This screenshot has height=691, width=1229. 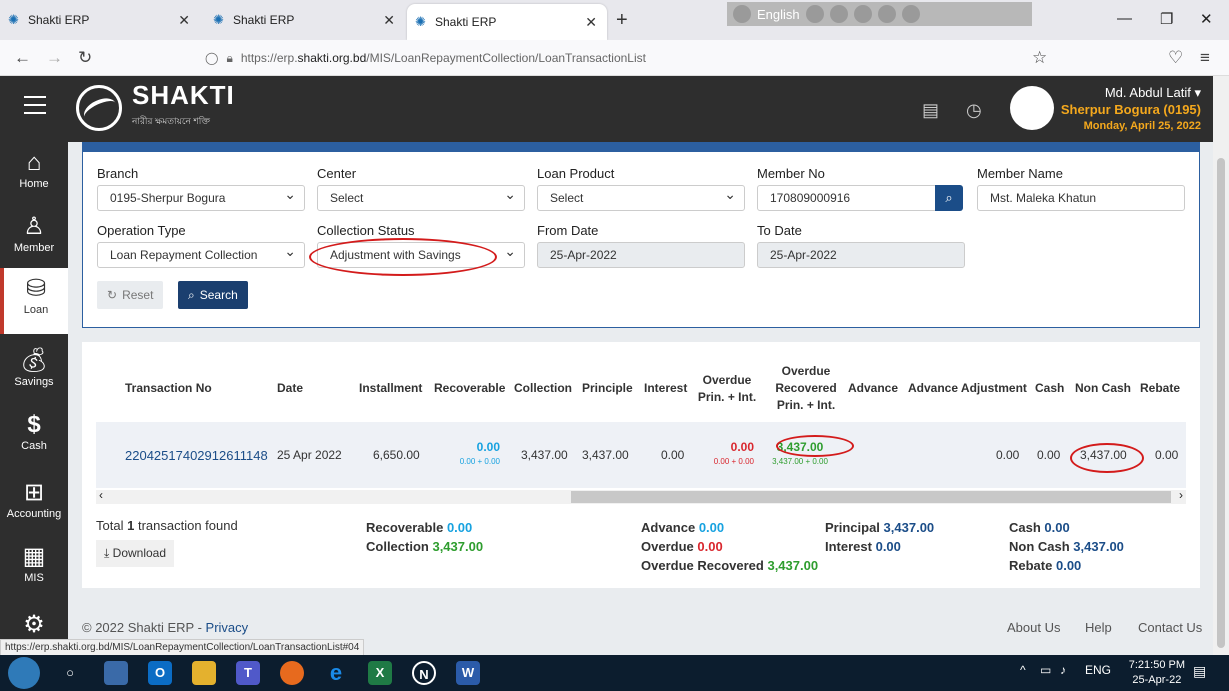 I want to click on tray-up-arrow-icon: ^, so click(x=1023, y=670).